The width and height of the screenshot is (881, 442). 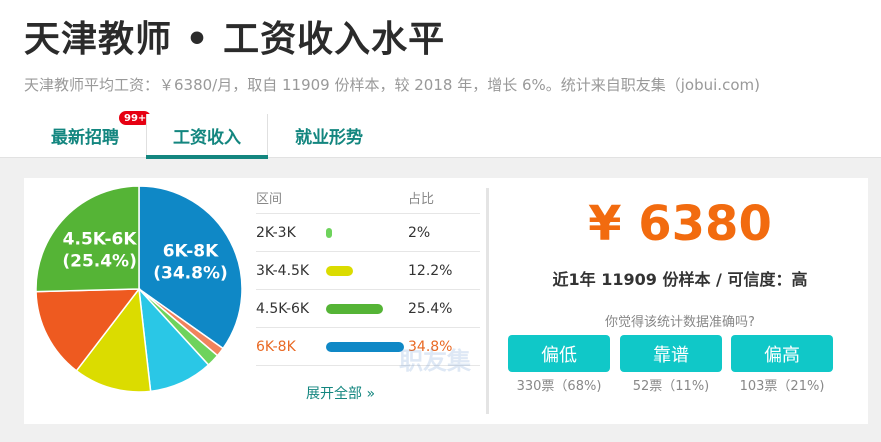 I want to click on table-header: 区间 占比, so click(x=368, y=201).